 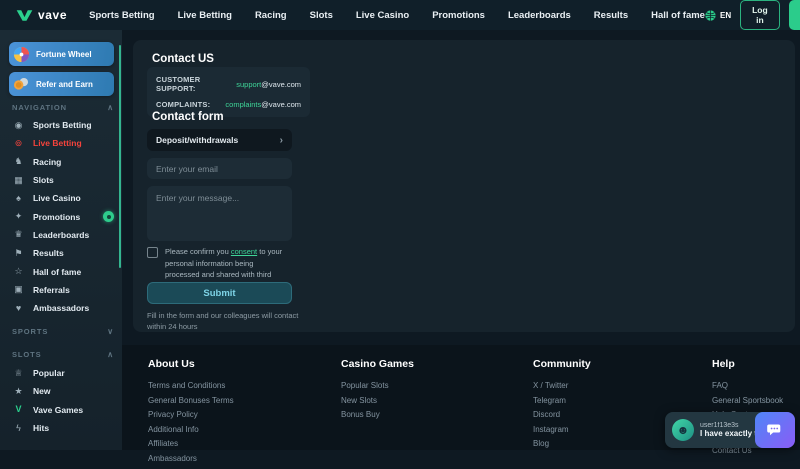 What do you see at coordinates (678, 15) in the screenshot?
I see `nav-hall-of-fame: Hall of fame` at bounding box center [678, 15].